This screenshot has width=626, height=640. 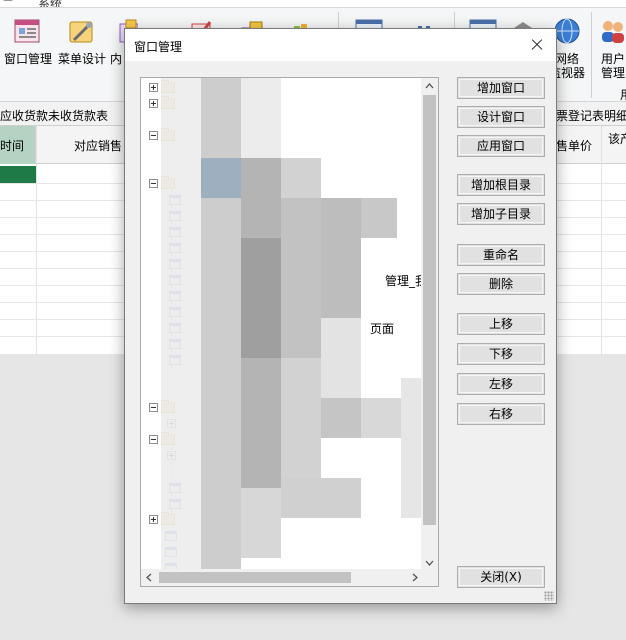 I want to click on window-manager-button: 窗口管理, so click(x=28, y=41).